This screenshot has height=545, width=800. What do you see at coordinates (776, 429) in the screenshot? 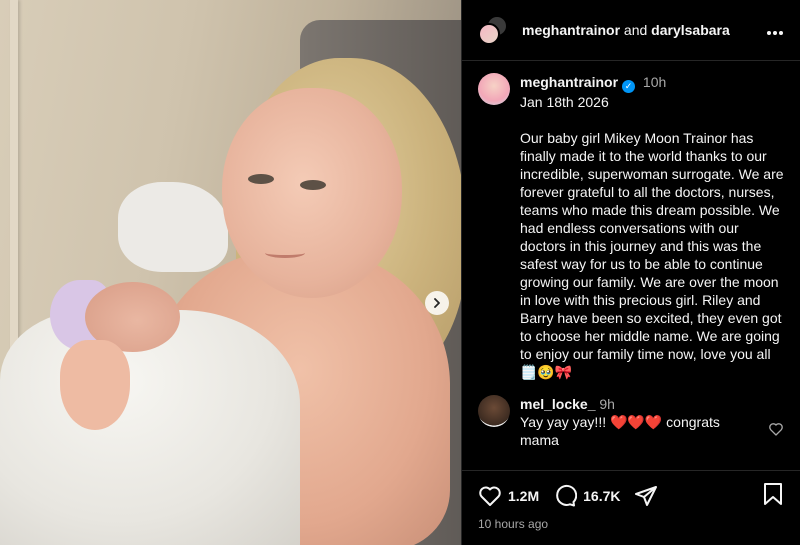
I see `like-comment-icon` at bounding box center [776, 429].